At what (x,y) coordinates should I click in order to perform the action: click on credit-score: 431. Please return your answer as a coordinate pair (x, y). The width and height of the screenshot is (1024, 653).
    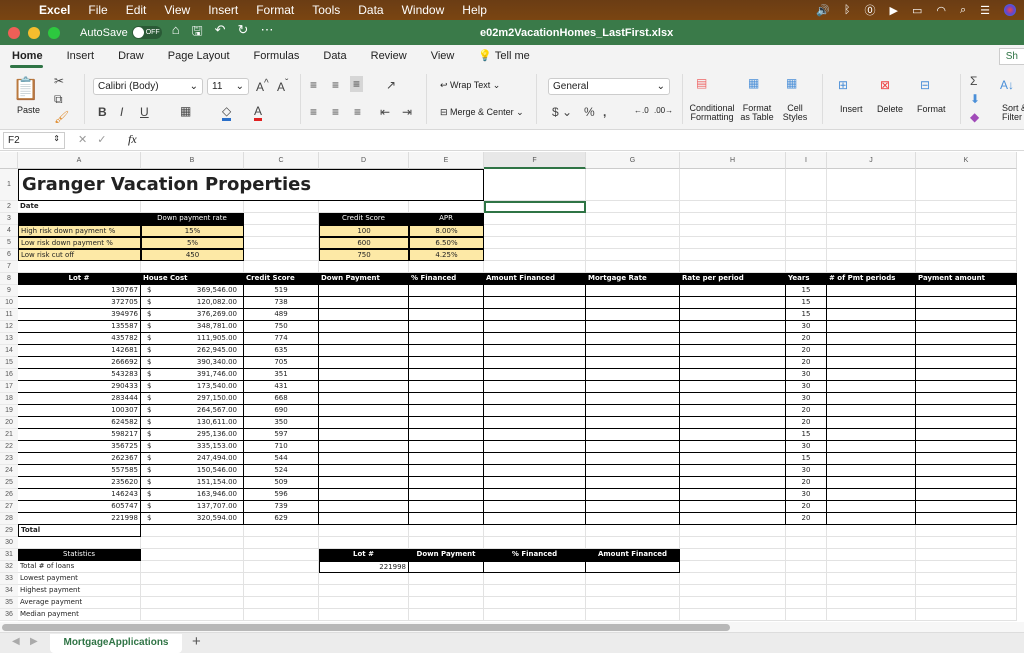
    Looking at the image, I should click on (281, 387).